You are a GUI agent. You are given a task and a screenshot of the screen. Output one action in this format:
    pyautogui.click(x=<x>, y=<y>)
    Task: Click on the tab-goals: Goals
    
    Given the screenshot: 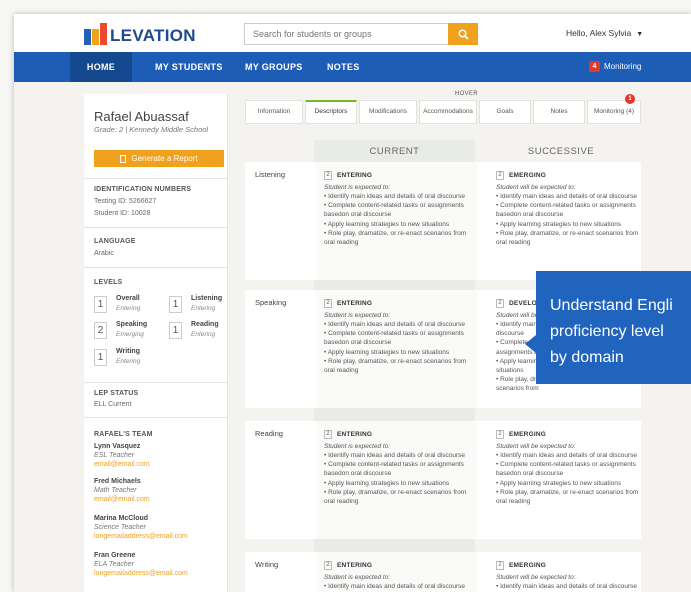 What is the action you would take?
    pyautogui.click(x=505, y=112)
    